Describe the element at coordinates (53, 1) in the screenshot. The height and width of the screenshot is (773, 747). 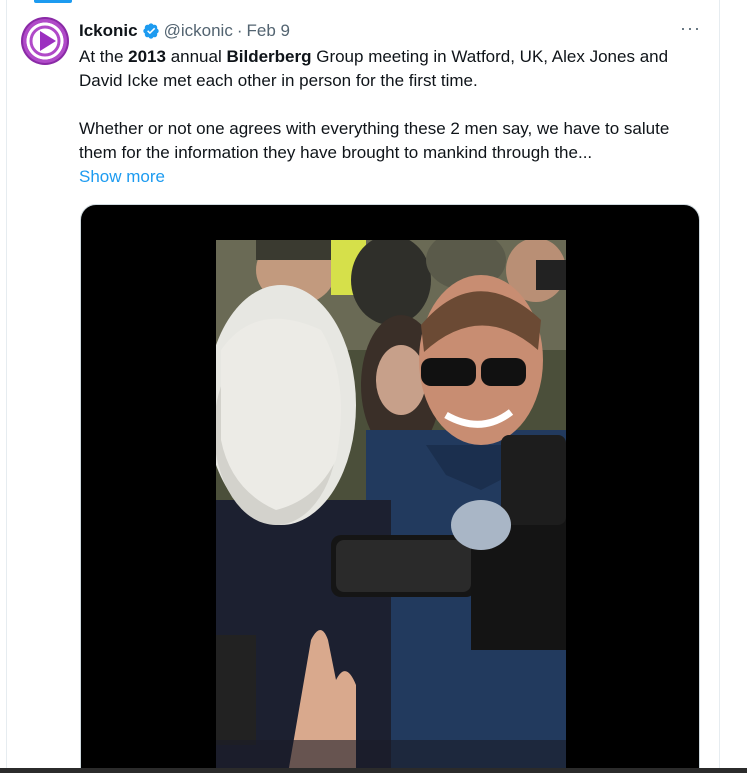
I see `top-accent-bar` at that location.